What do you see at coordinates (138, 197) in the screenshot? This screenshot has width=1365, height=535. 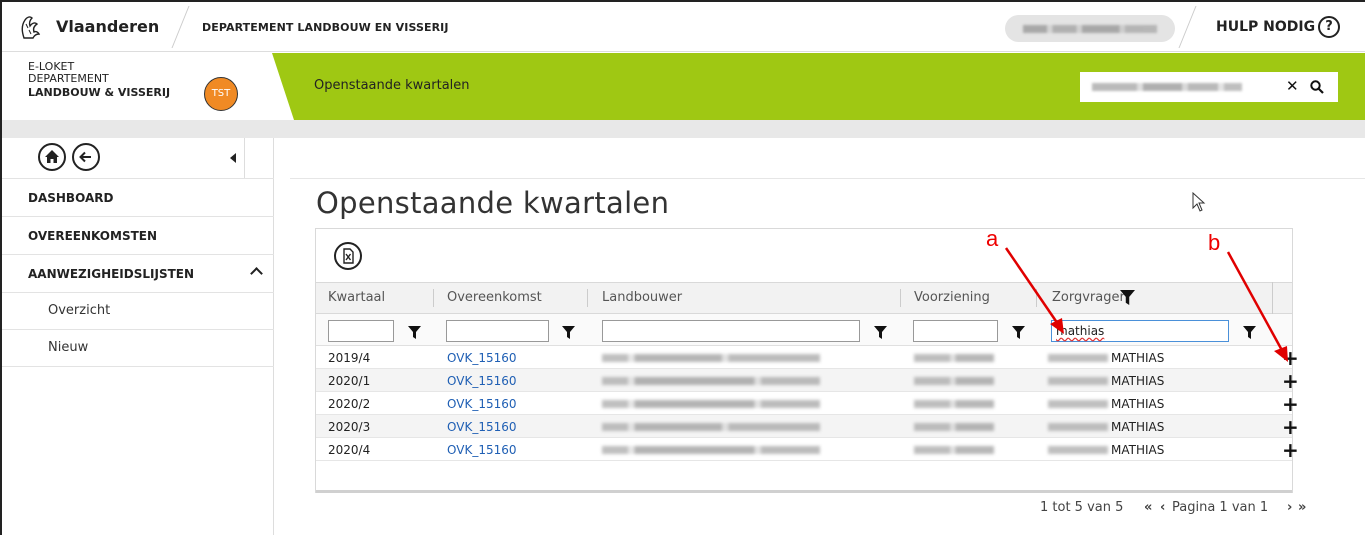 I see `sidebar-item-dashboard: DASHBOARD` at bounding box center [138, 197].